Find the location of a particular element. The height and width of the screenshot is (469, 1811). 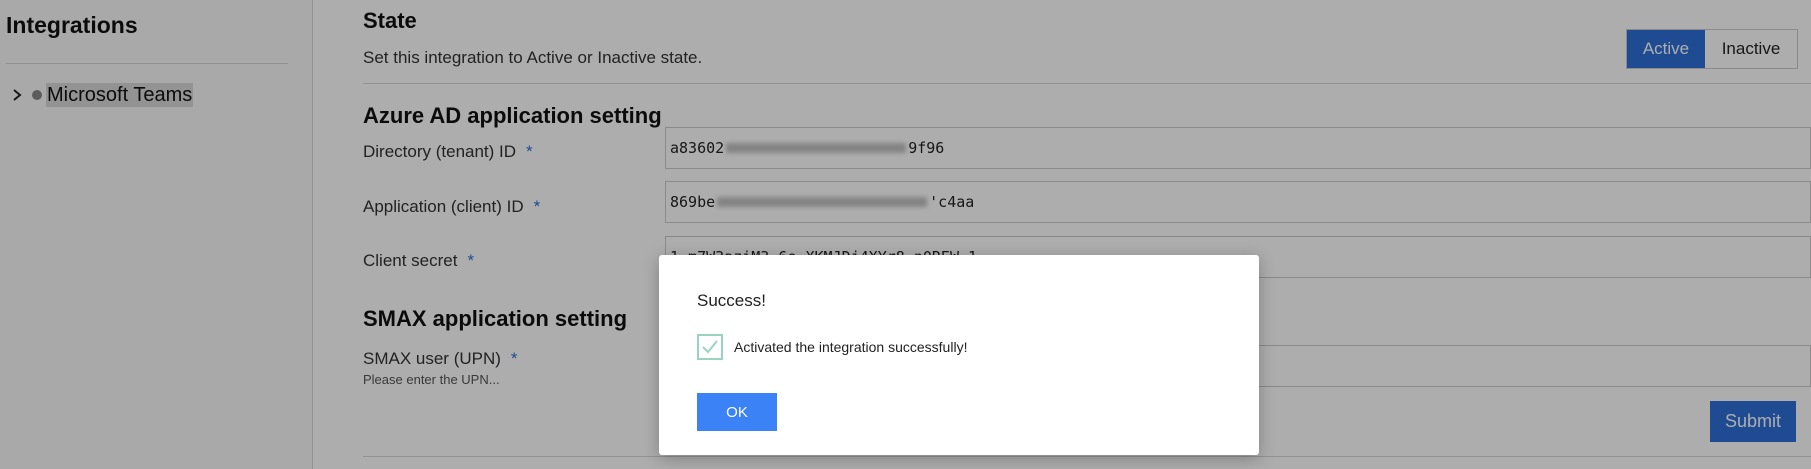

dialog-message: Activated the integration successfully! is located at coordinates (851, 347).